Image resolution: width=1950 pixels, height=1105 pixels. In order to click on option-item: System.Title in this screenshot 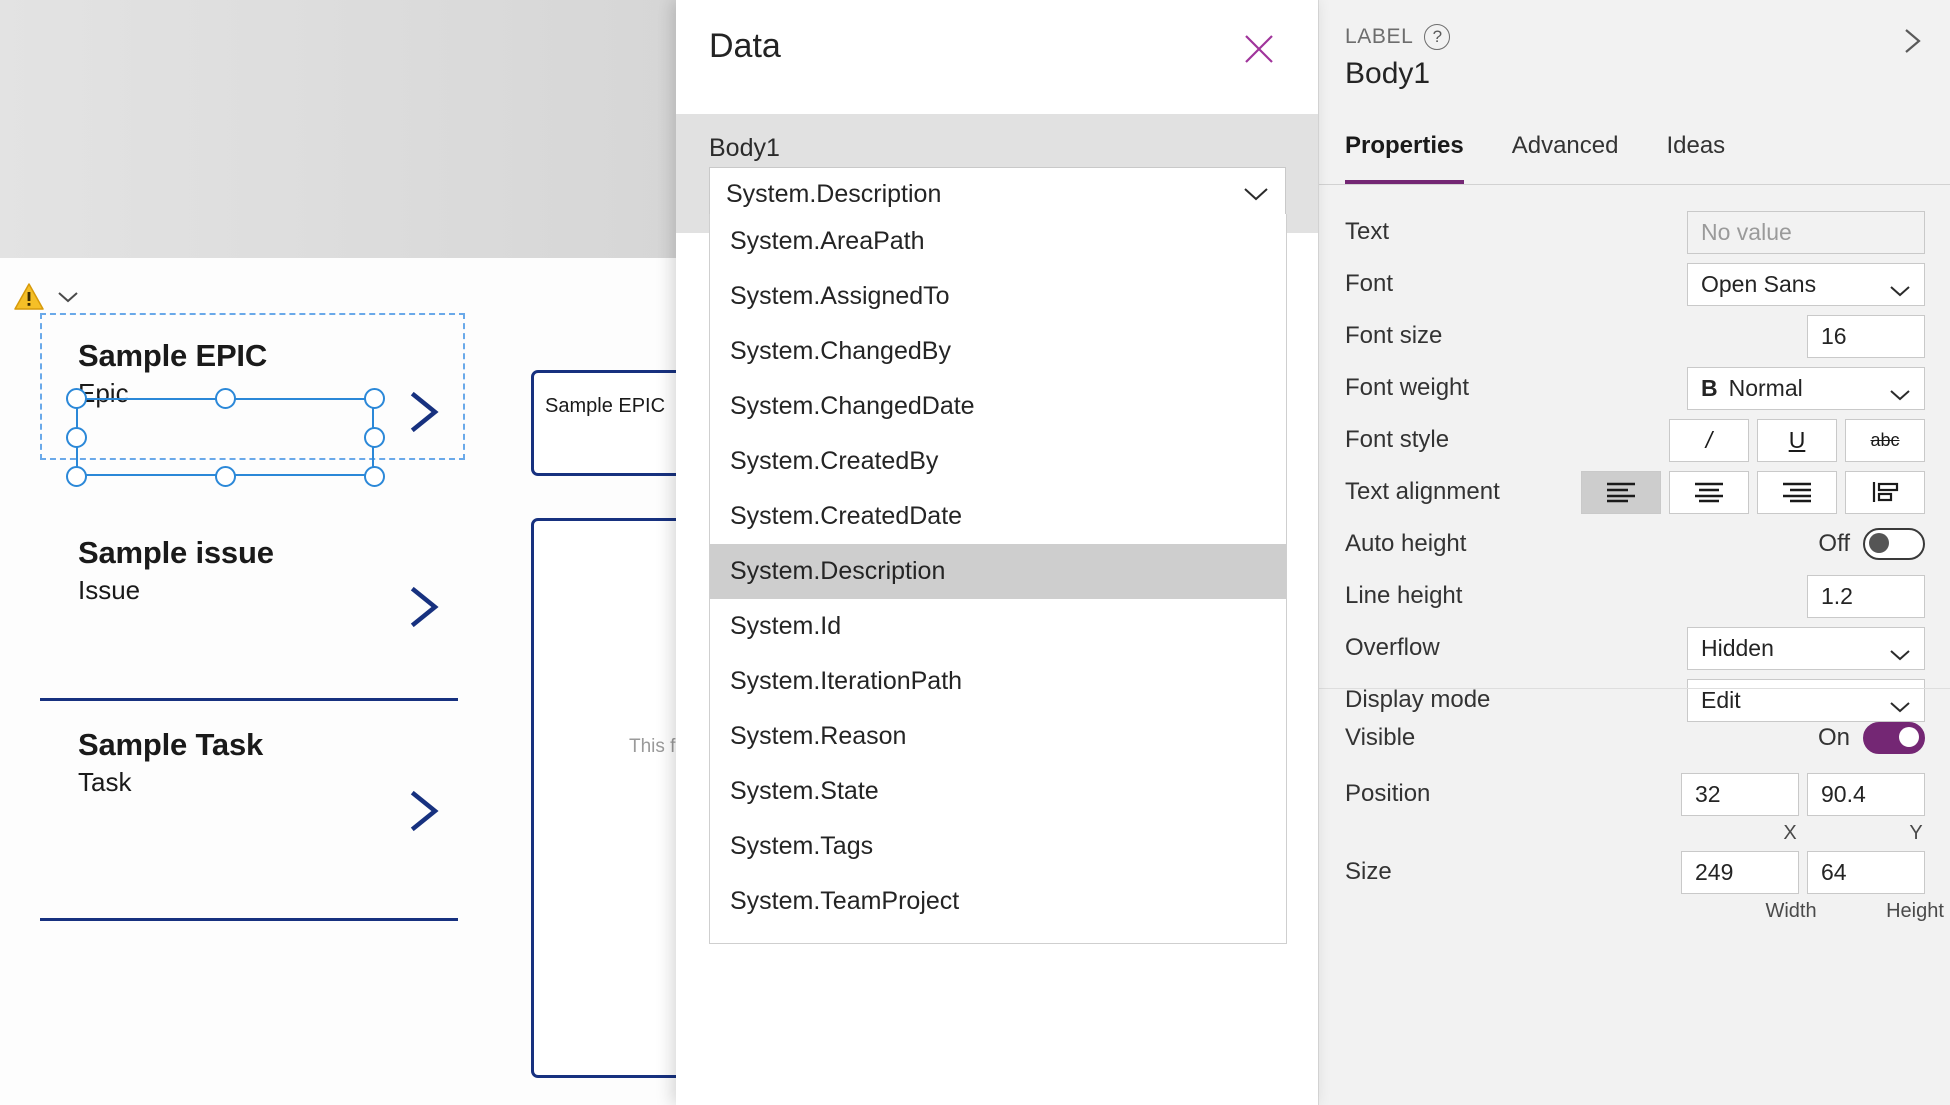, I will do `click(998, 936)`.